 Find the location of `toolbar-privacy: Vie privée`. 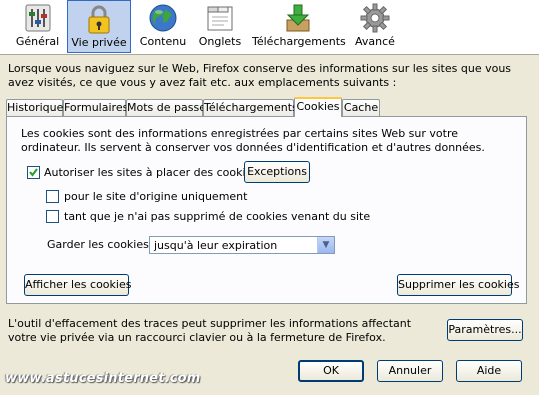

toolbar-privacy: Vie privée is located at coordinates (99, 26).